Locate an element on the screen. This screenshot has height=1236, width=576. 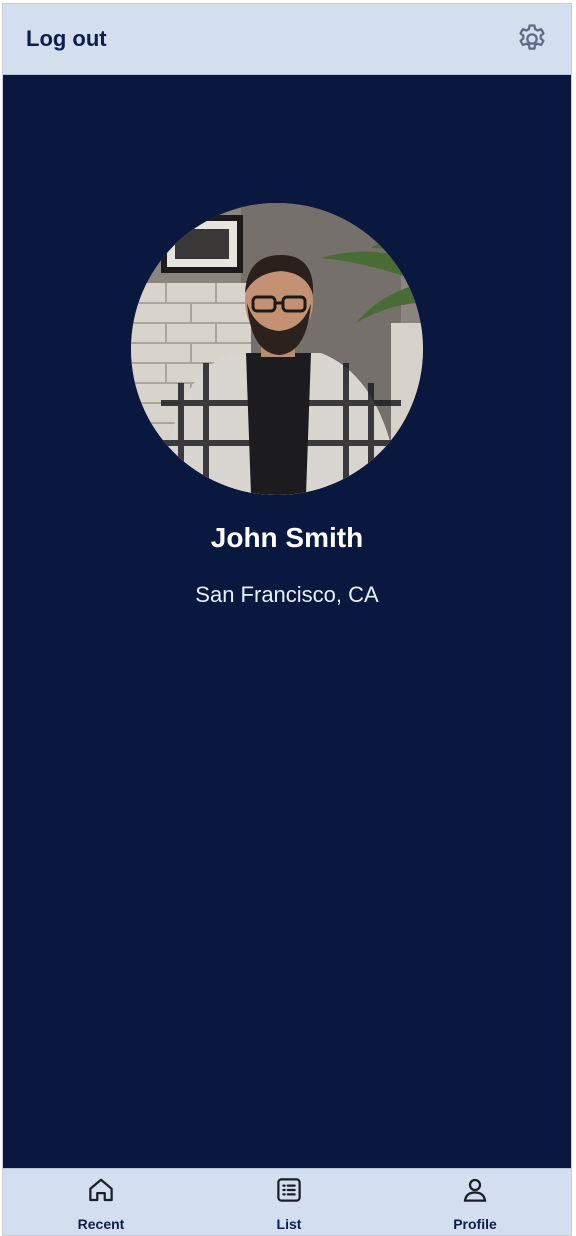
nav-item-recent: Recent is located at coordinates (101, 1202).